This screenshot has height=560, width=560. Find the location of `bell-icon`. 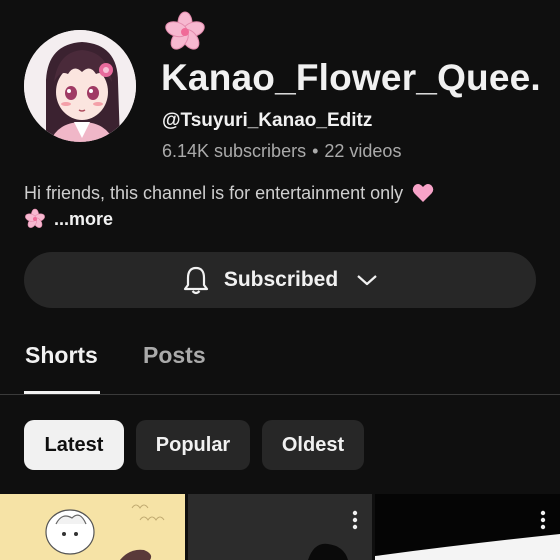

bell-icon is located at coordinates (195, 280).